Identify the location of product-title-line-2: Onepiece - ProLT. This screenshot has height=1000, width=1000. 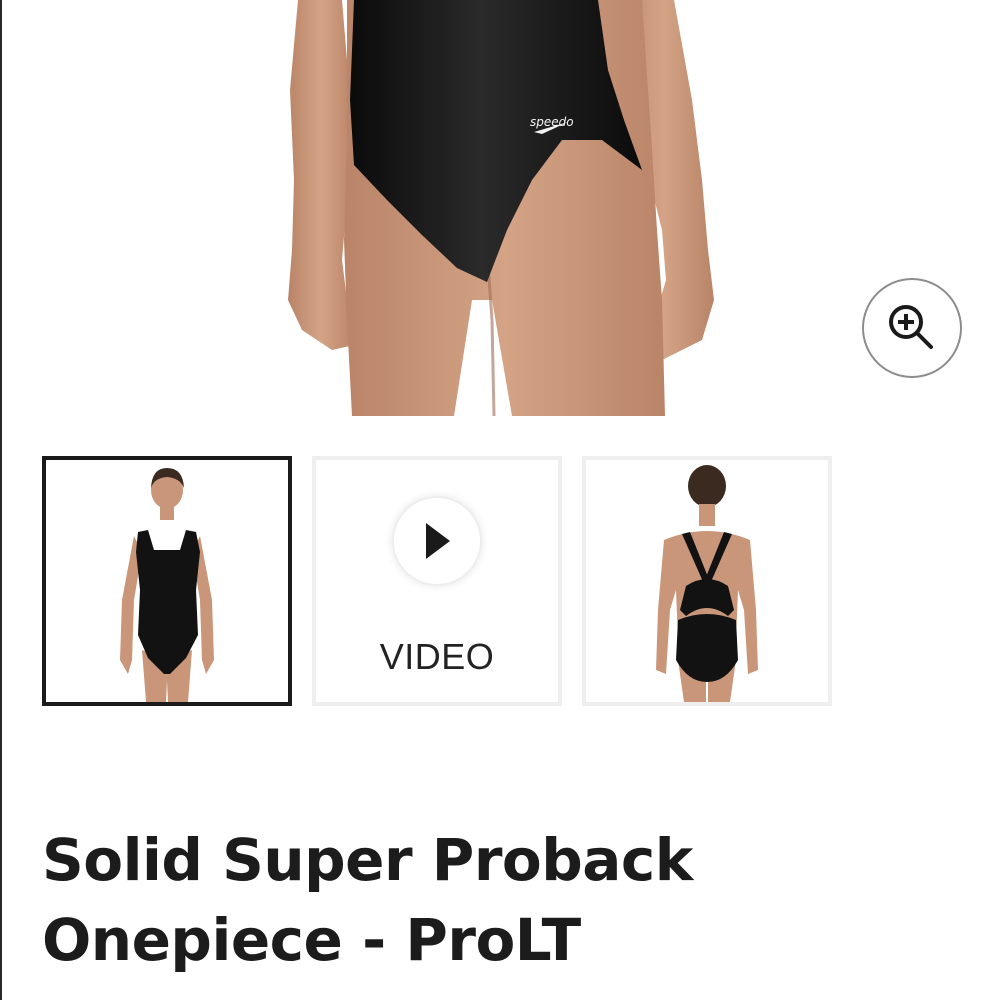
(311, 940).